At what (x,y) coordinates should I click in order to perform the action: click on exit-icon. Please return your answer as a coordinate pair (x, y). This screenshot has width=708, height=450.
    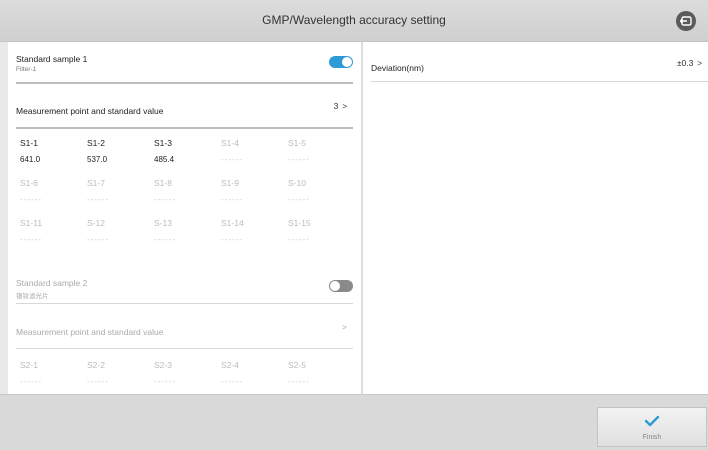
    Looking at the image, I should click on (686, 21).